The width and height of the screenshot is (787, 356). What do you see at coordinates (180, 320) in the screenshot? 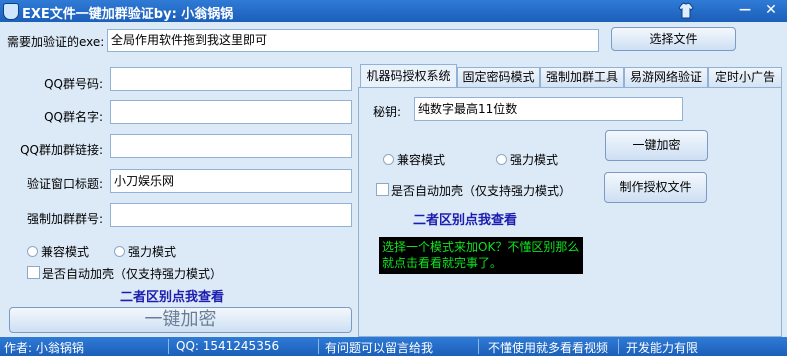
I see `one-key-encrypt-button: 一键加密` at bounding box center [180, 320].